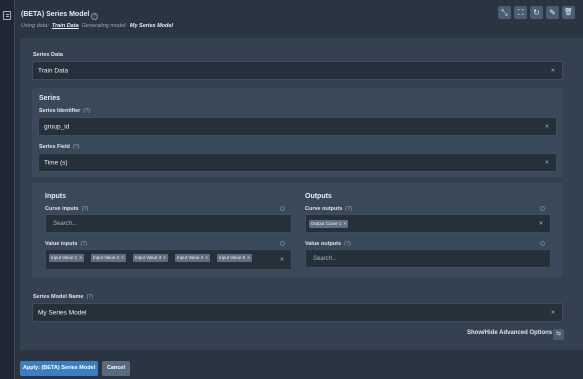  What do you see at coordinates (299, 367) in the screenshot?
I see `panel-footer: Apply: (BETA) Series Model Cancel` at bounding box center [299, 367].